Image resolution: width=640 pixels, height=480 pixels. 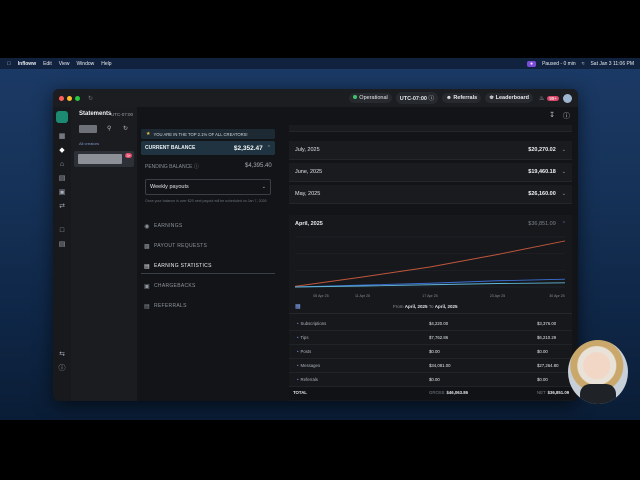 What do you see at coordinates (104, 254) in the screenshot?
I see `creator-list-pane: Statements UTC-07:00 ⚲ ↻ All creators 3+` at bounding box center [104, 254].